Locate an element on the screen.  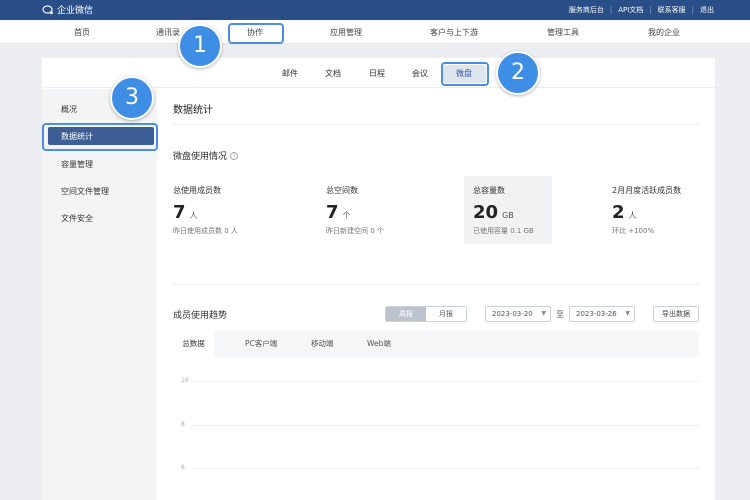
y-tick-label: 10 is located at coordinates (185, 380).